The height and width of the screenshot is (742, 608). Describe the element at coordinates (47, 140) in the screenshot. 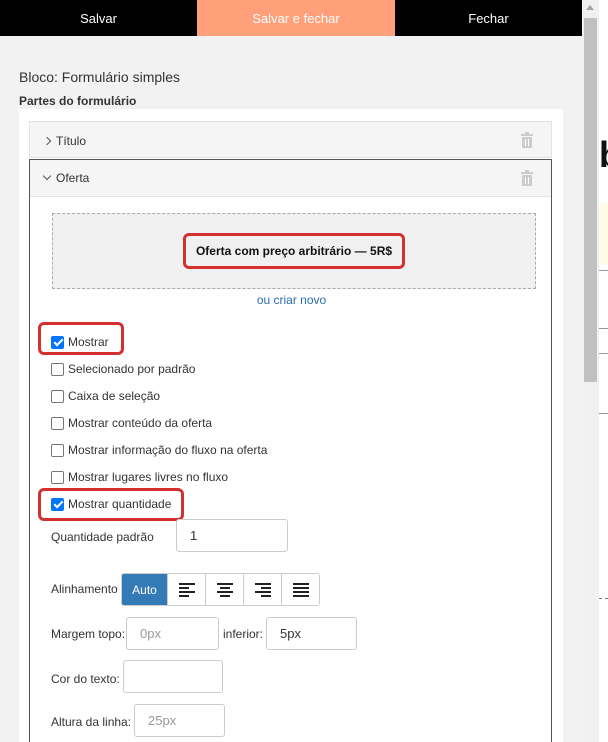

I see `chevron-right-icon` at that location.